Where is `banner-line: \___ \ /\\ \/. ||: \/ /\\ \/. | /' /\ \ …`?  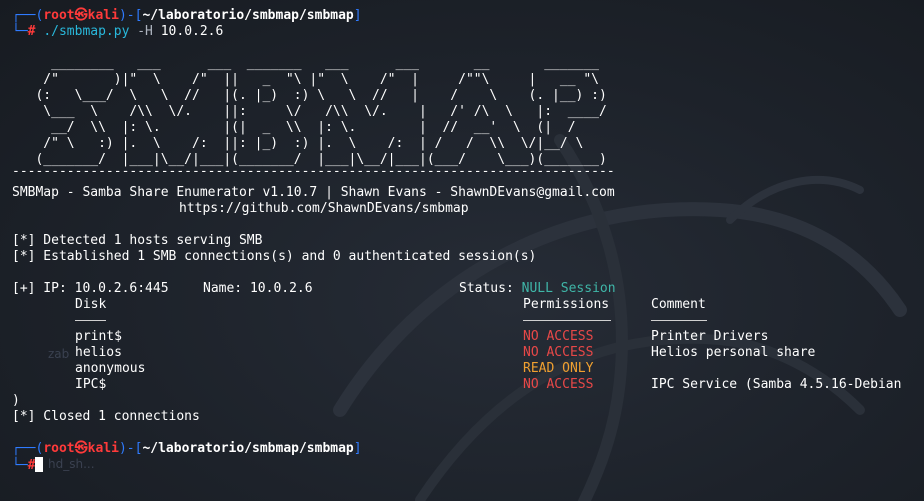 banner-line: \___ \ /\\ \/. ||: \/ /\\ \/. | /' /\ \ … is located at coordinates (309, 111).